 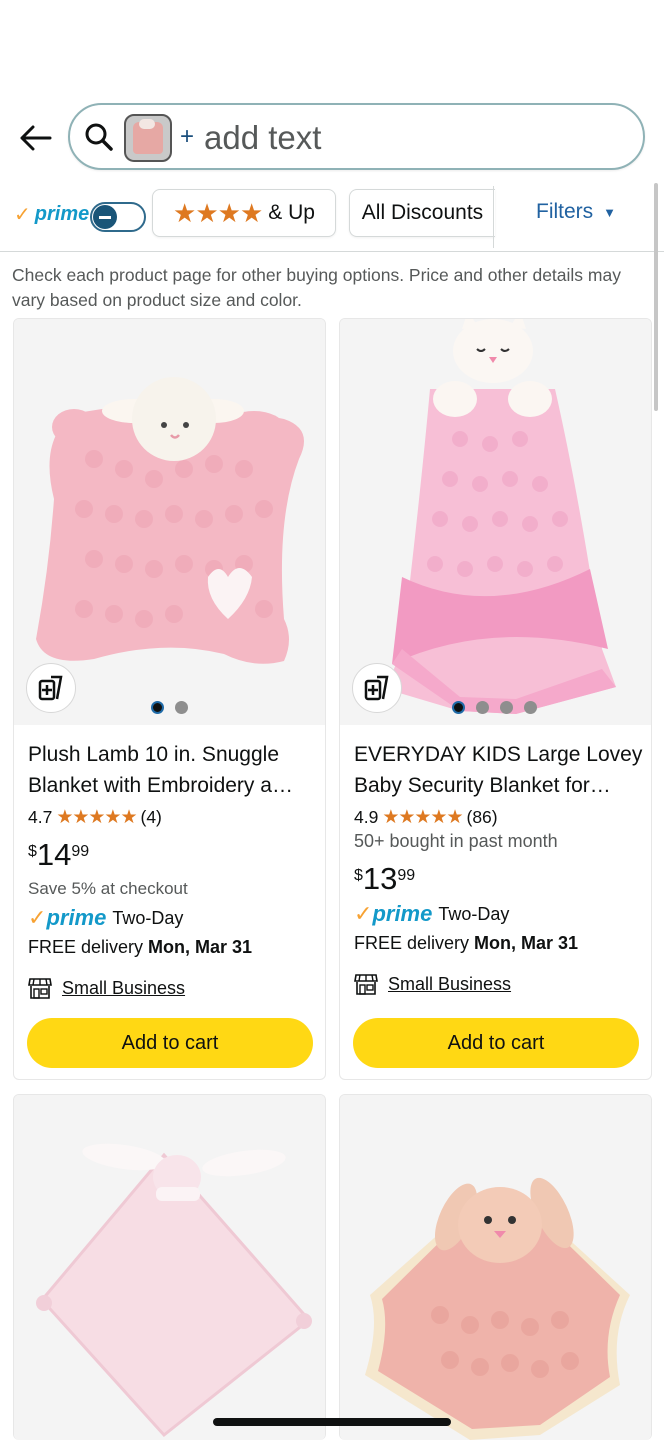 What do you see at coordinates (118, 217) in the screenshot?
I see `prime-toggle-switch` at bounding box center [118, 217].